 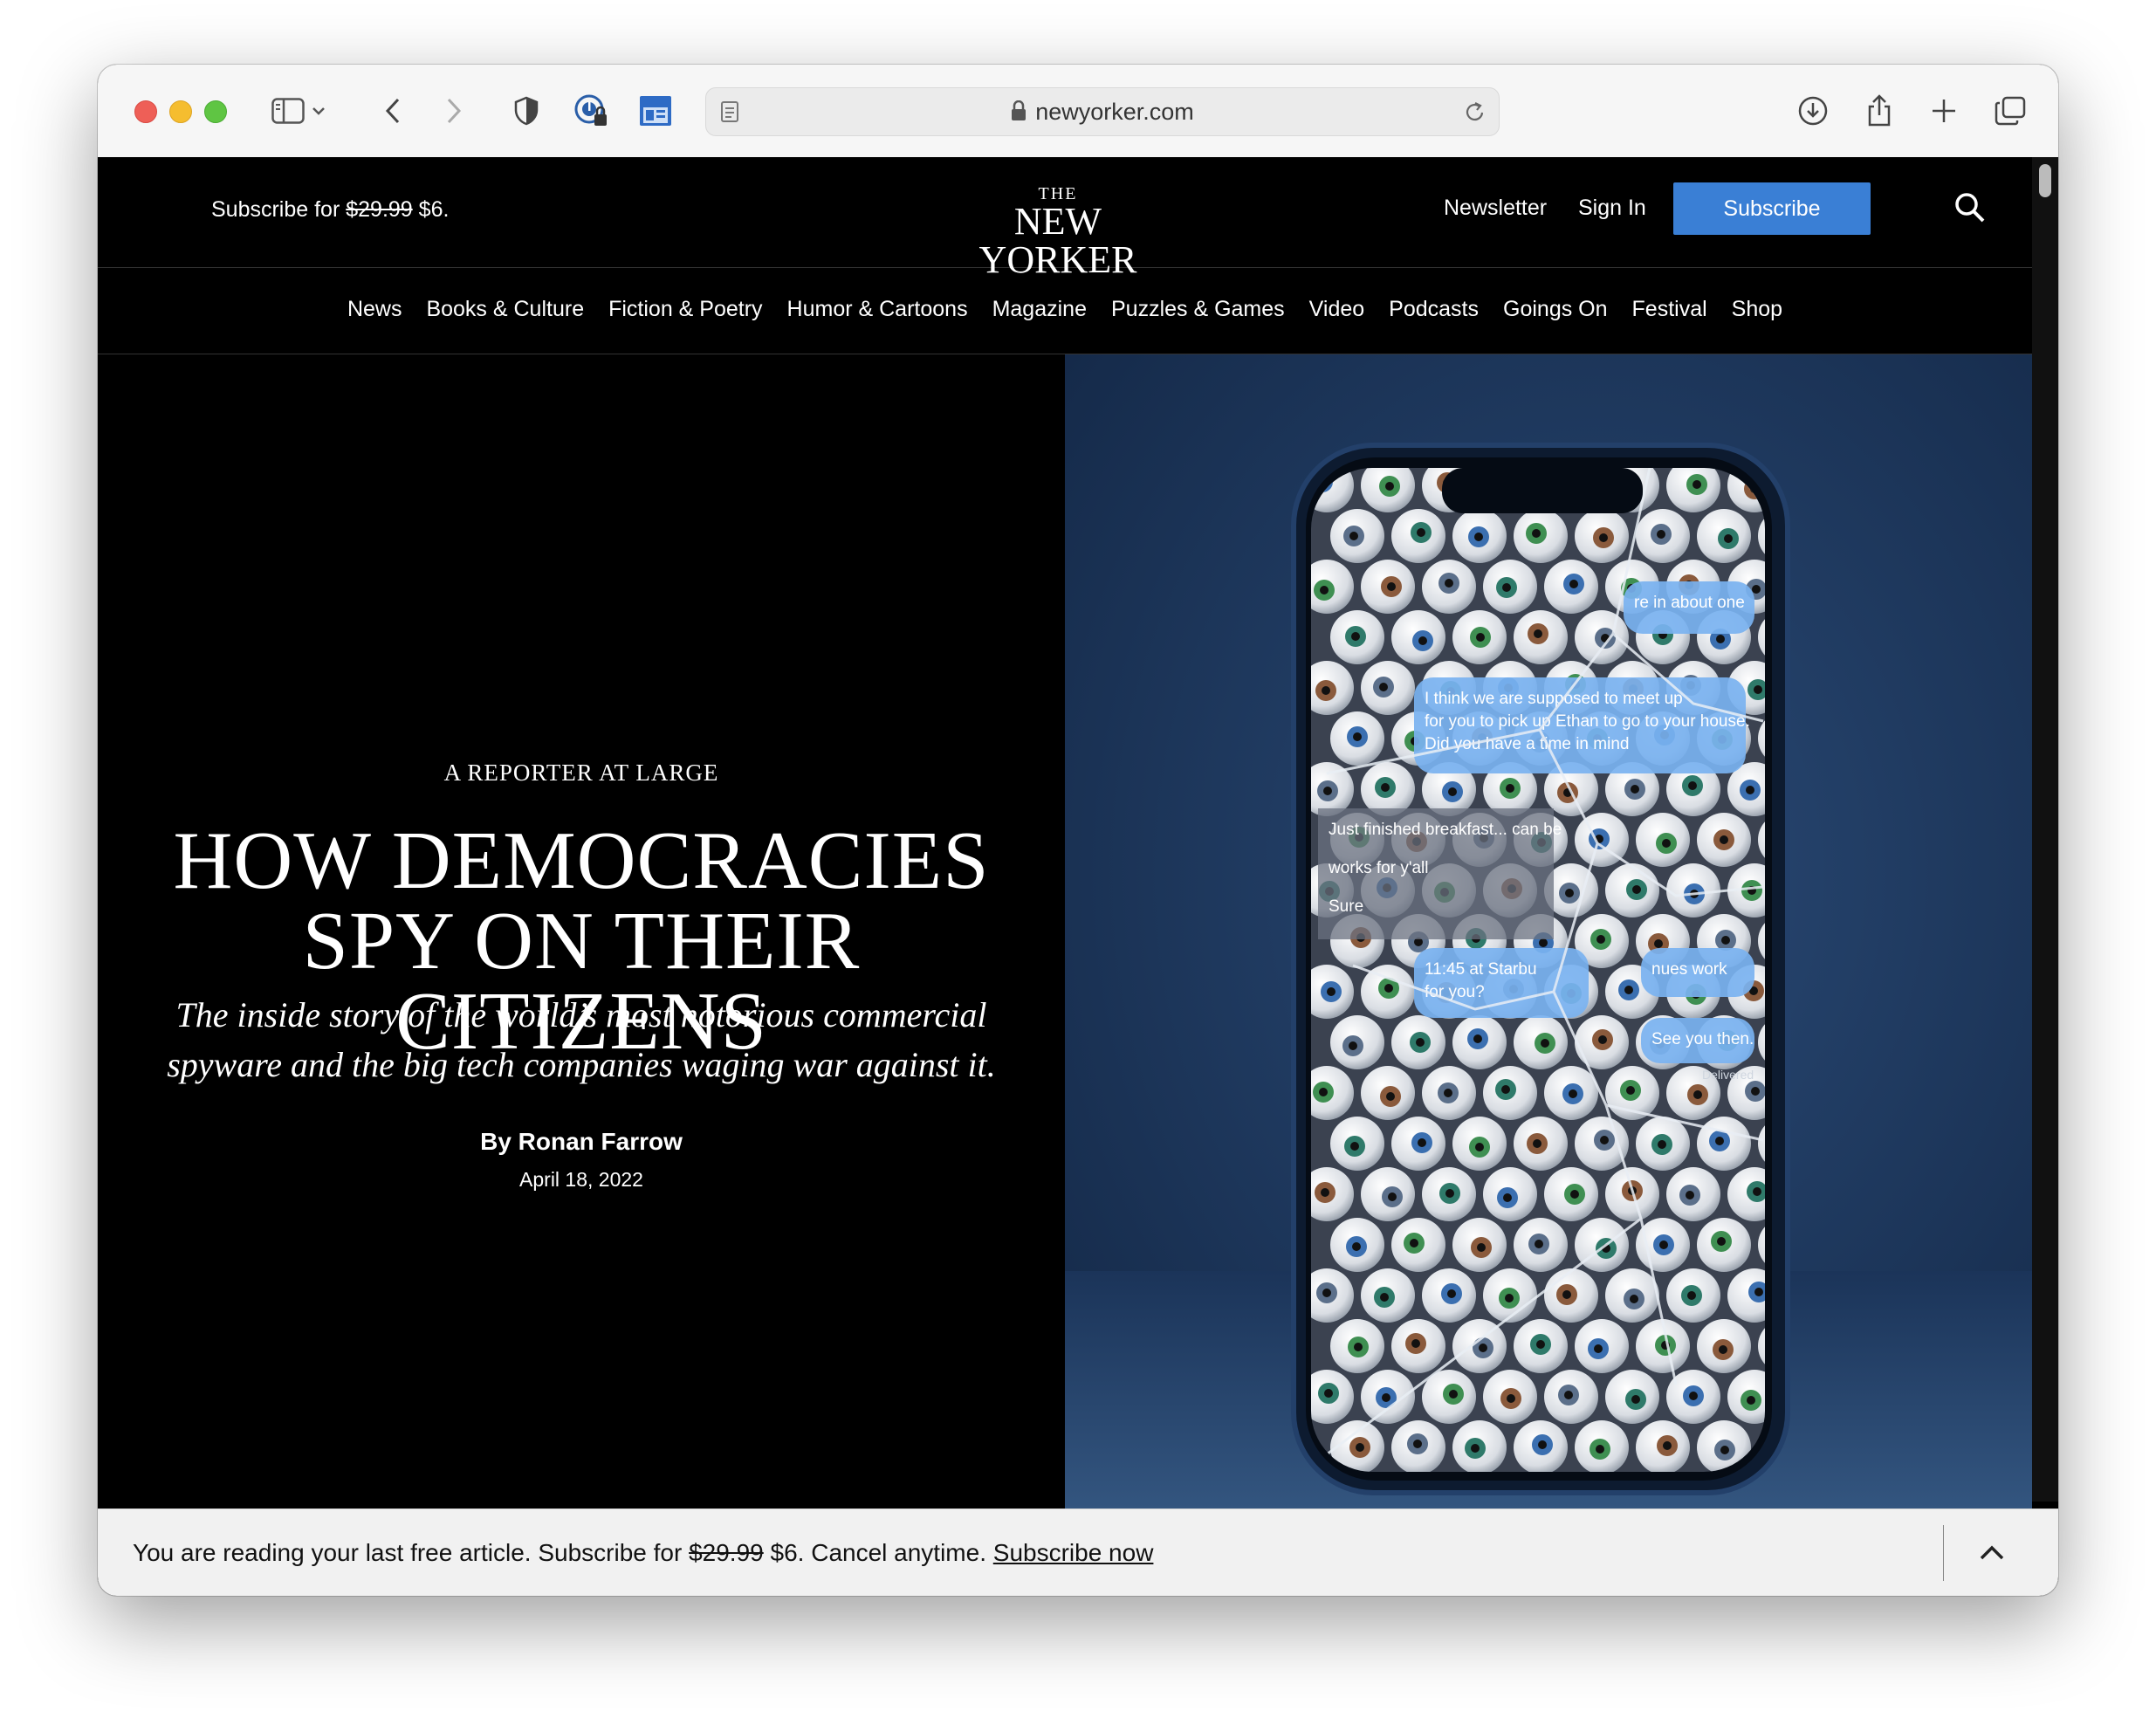 What do you see at coordinates (1058, 232) in the screenshot?
I see `new-yorker-logo: THE NEW YORKER` at bounding box center [1058, 232].